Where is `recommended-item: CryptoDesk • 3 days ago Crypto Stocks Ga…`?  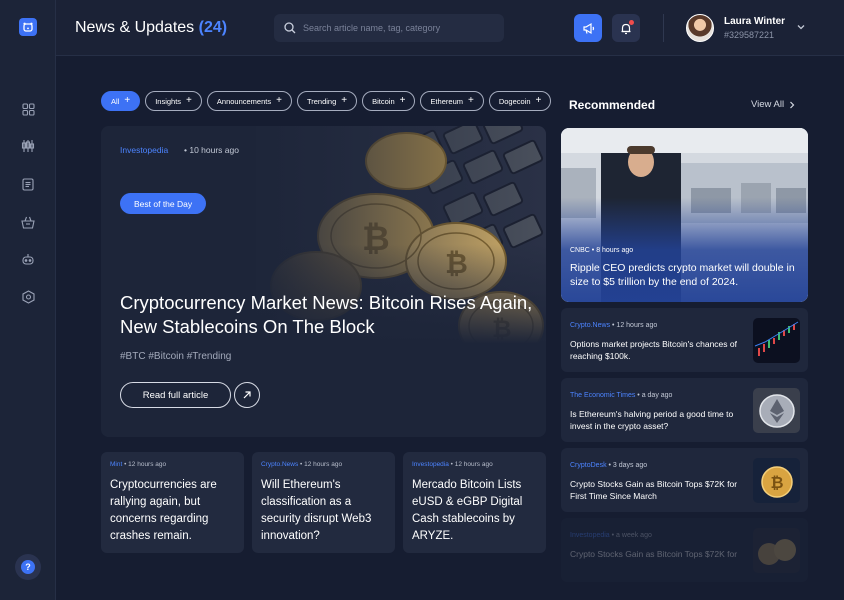 recommended-item: CryptoDesk • 3 days ago Crypto Stocks Ga… is located at coordinates (684, 480).